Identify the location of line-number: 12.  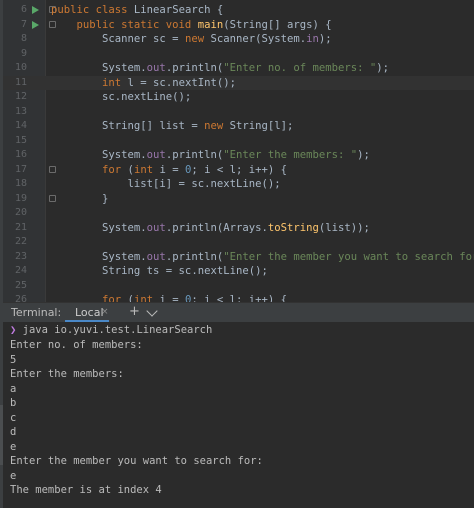
(20, 96).